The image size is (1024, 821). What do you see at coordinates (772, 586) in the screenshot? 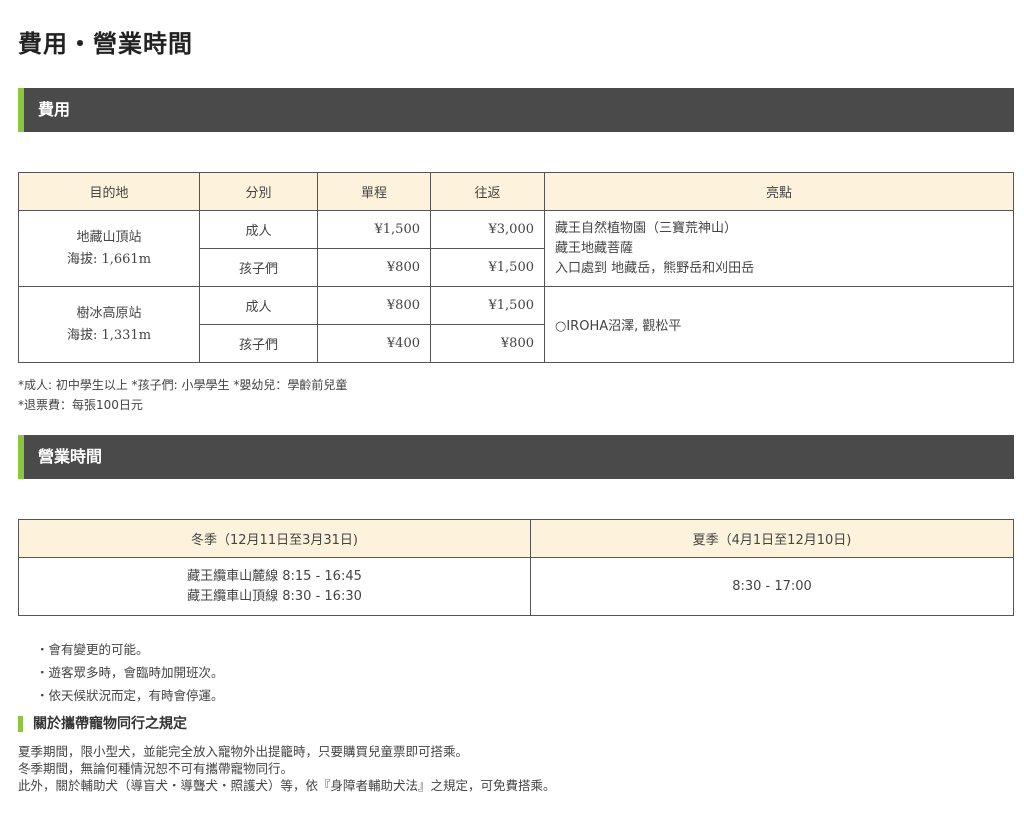
I see `summer-hours-cell: 8:30 - 17:00` at bounding box center [772, 586].